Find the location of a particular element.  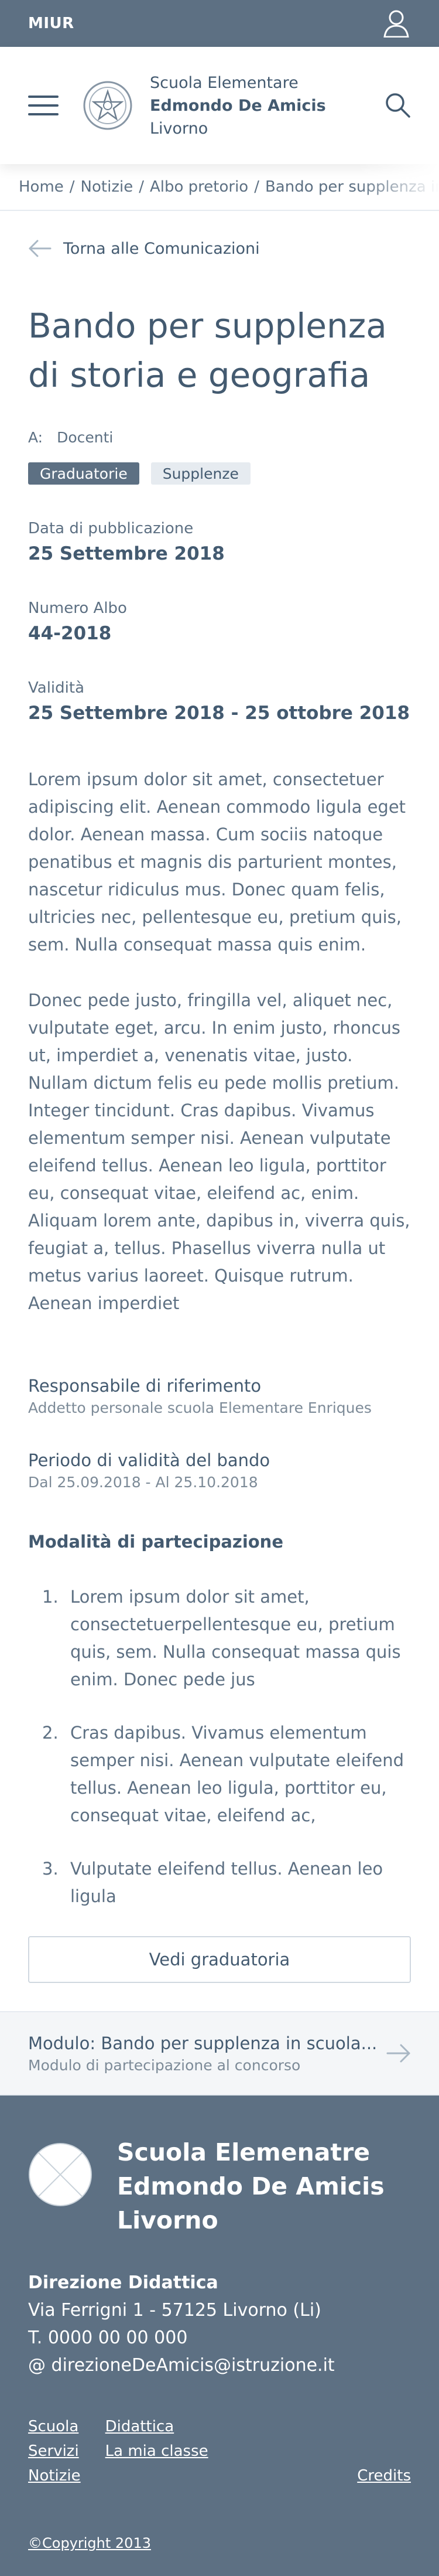

footer-link-column-2: Didattica La mia classe is located at coordinates (156, 2451).